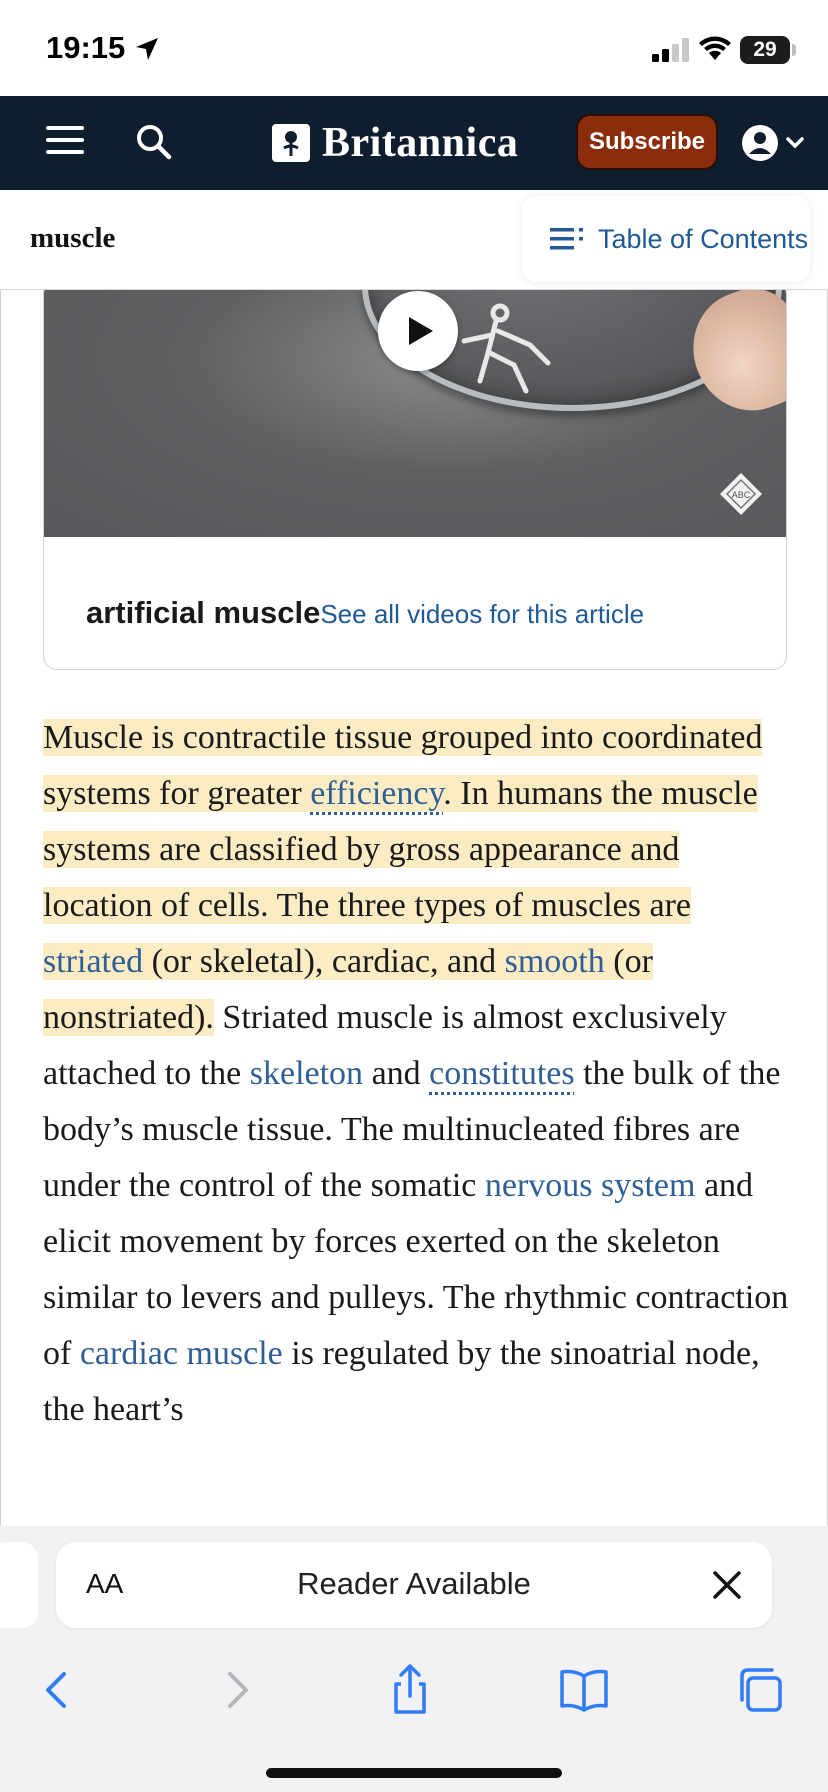 The width and height of the screenshot is (828, 1792). What do you see at coordinates (414, 48) in the screenshot?
I see `status-bar: 19:15 29` at bounding box center [414, 48].